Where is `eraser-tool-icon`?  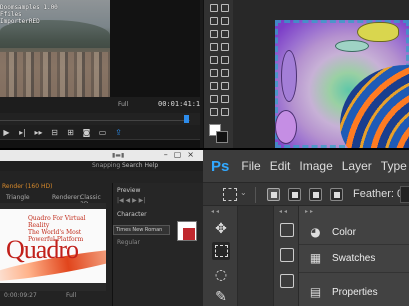 eraser-tool-icon is located at coordinates (225, 73).